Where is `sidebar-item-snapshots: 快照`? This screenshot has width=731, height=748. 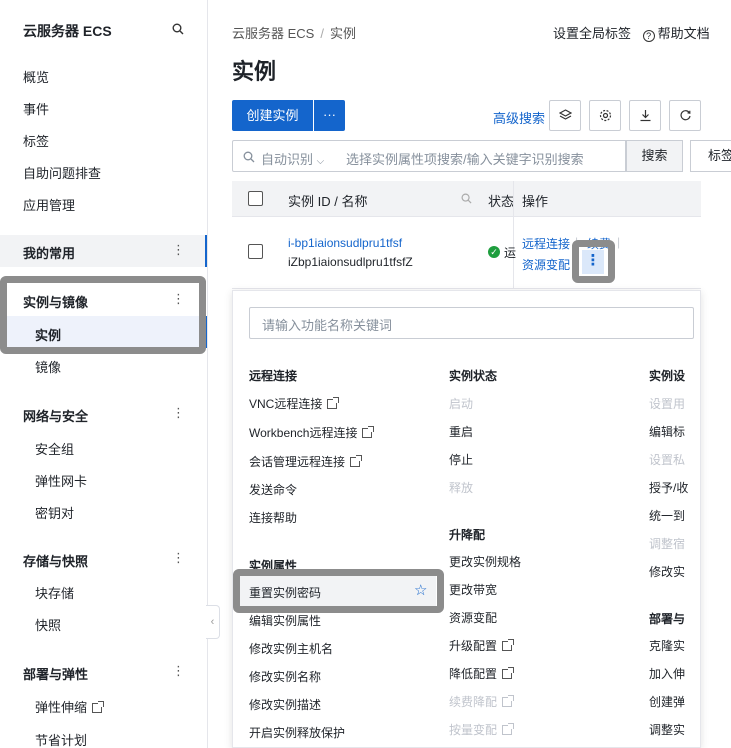
sidebar-item-snapshots: 快照 is located at coordinates (48, 624).